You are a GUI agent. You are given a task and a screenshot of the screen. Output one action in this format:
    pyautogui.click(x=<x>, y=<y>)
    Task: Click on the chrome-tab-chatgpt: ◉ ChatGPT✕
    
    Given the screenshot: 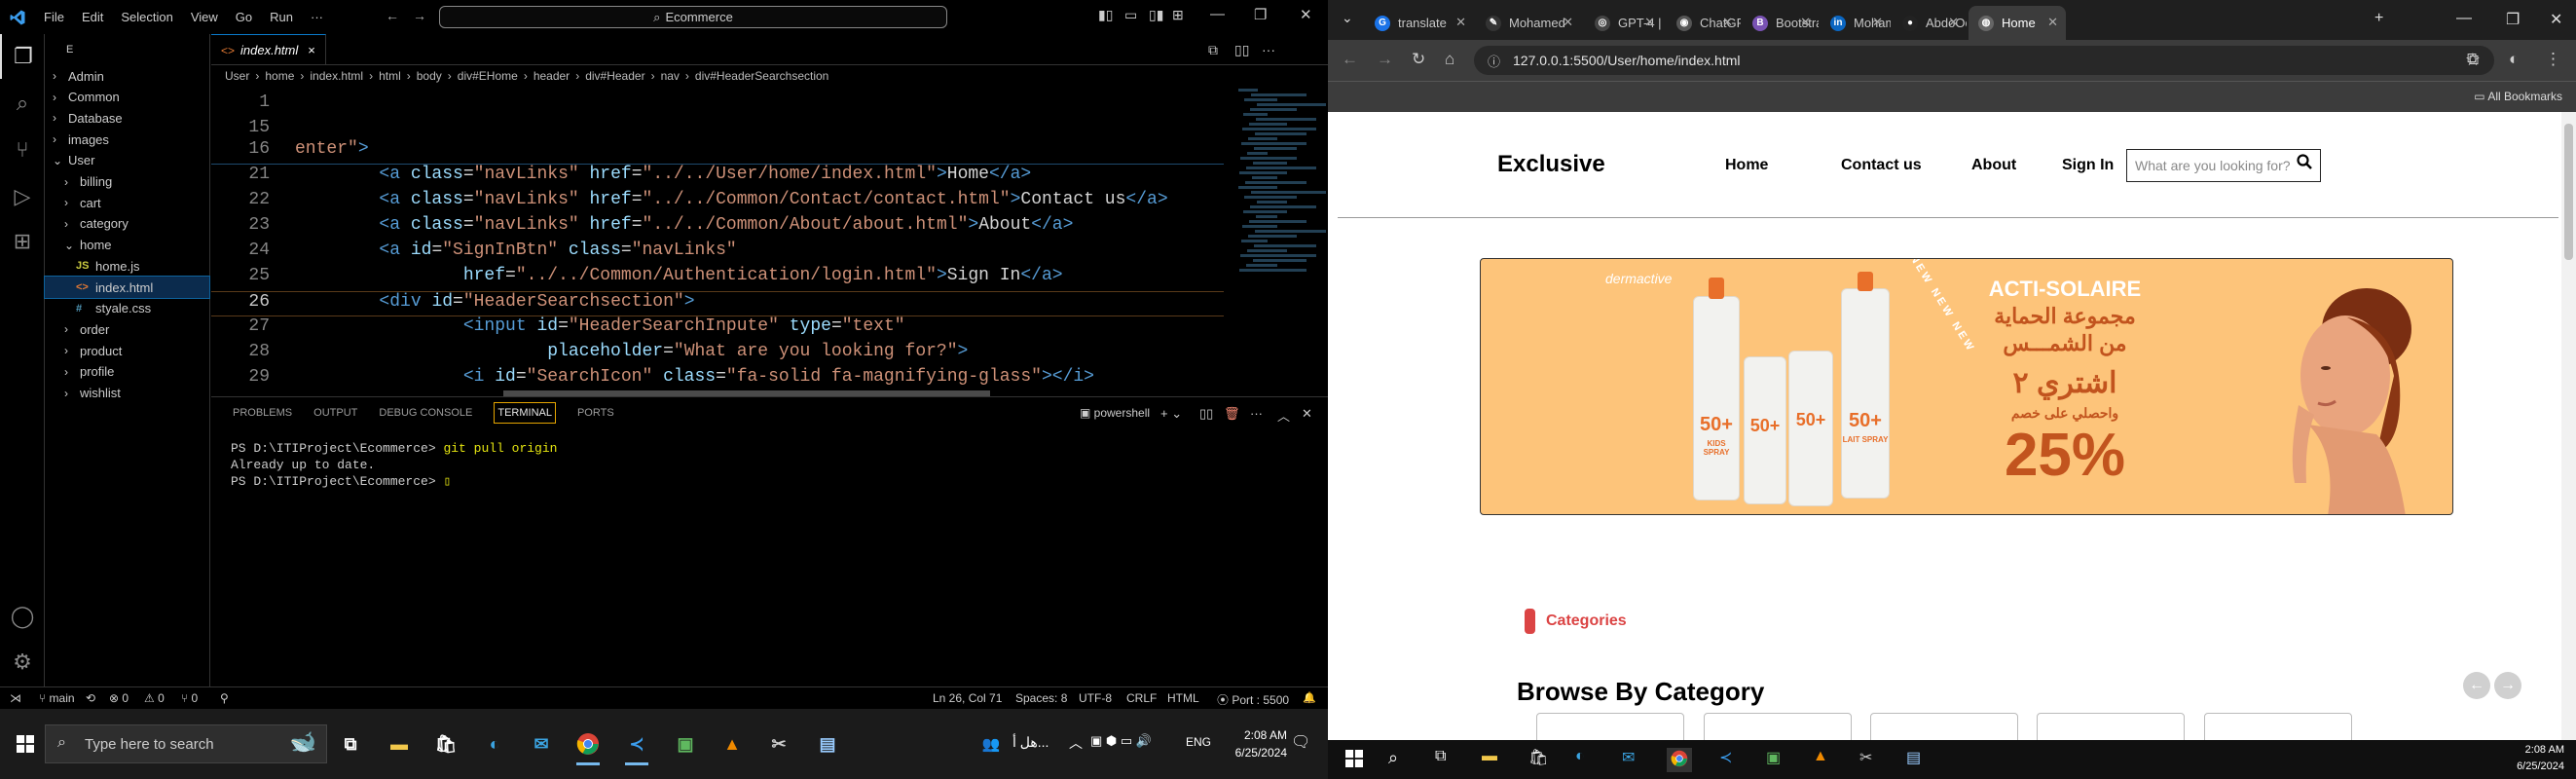 What is the action you would take?
    pyautogui.click(x=1704, y=23)
    